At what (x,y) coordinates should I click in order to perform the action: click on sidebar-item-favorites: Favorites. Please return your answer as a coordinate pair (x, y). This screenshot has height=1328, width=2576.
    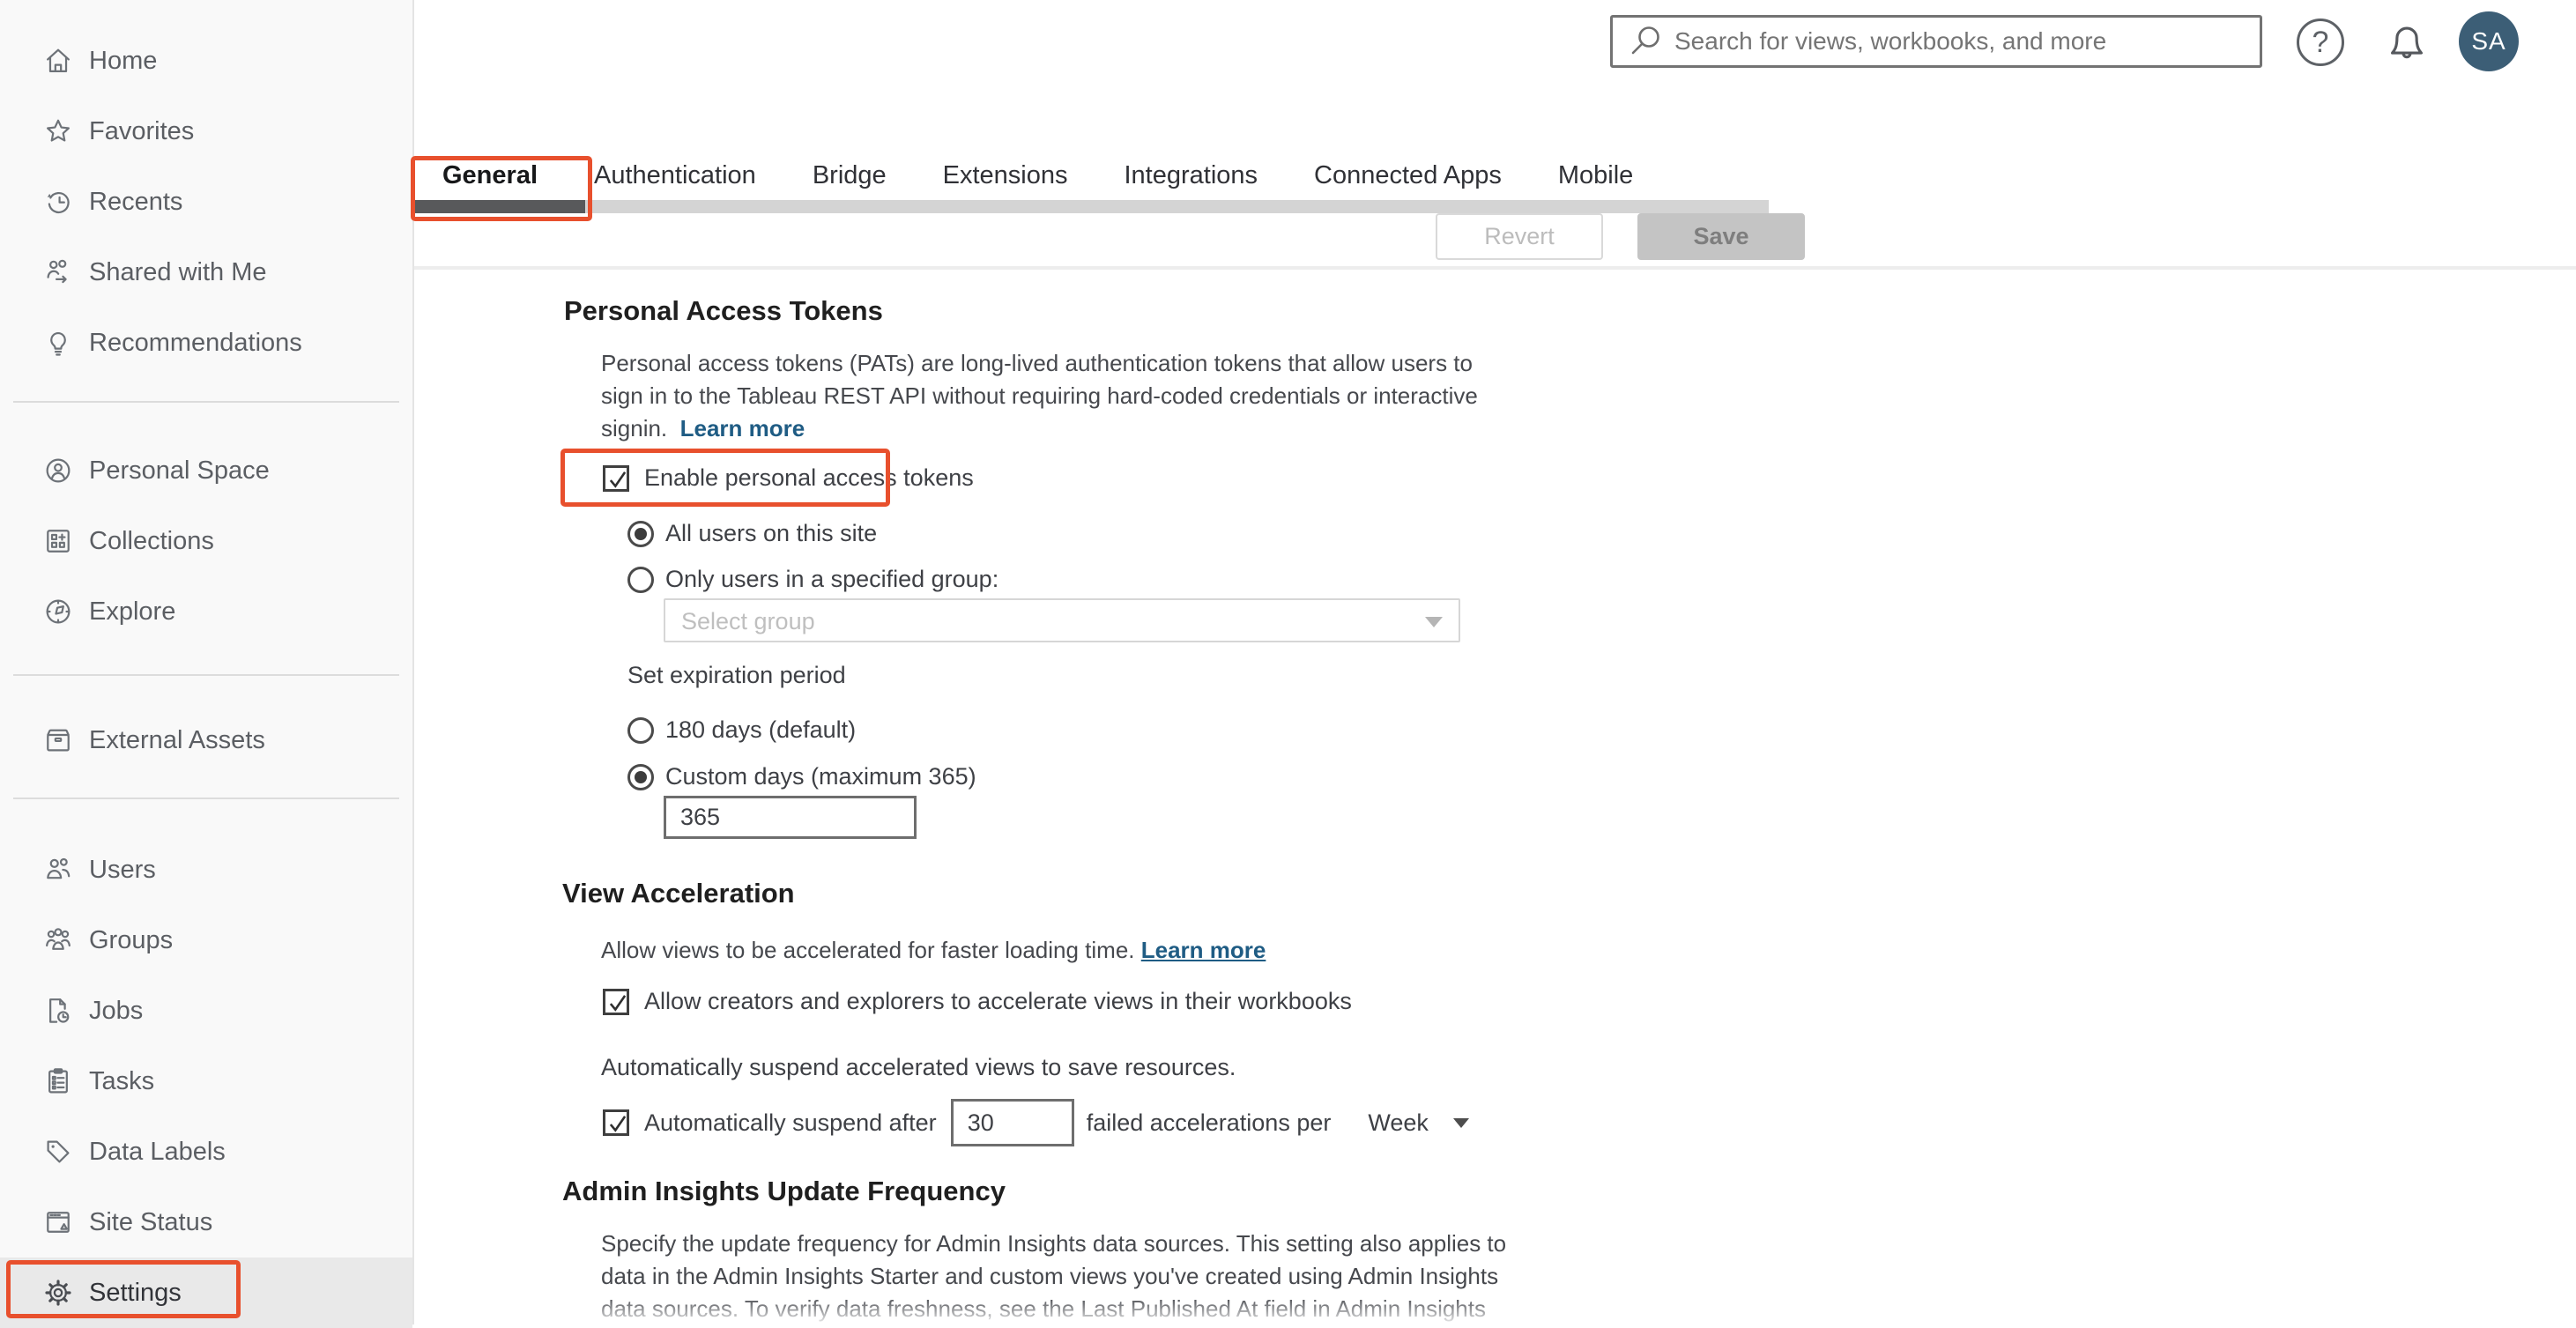
    Looking at the image, I should click on (206, 131).